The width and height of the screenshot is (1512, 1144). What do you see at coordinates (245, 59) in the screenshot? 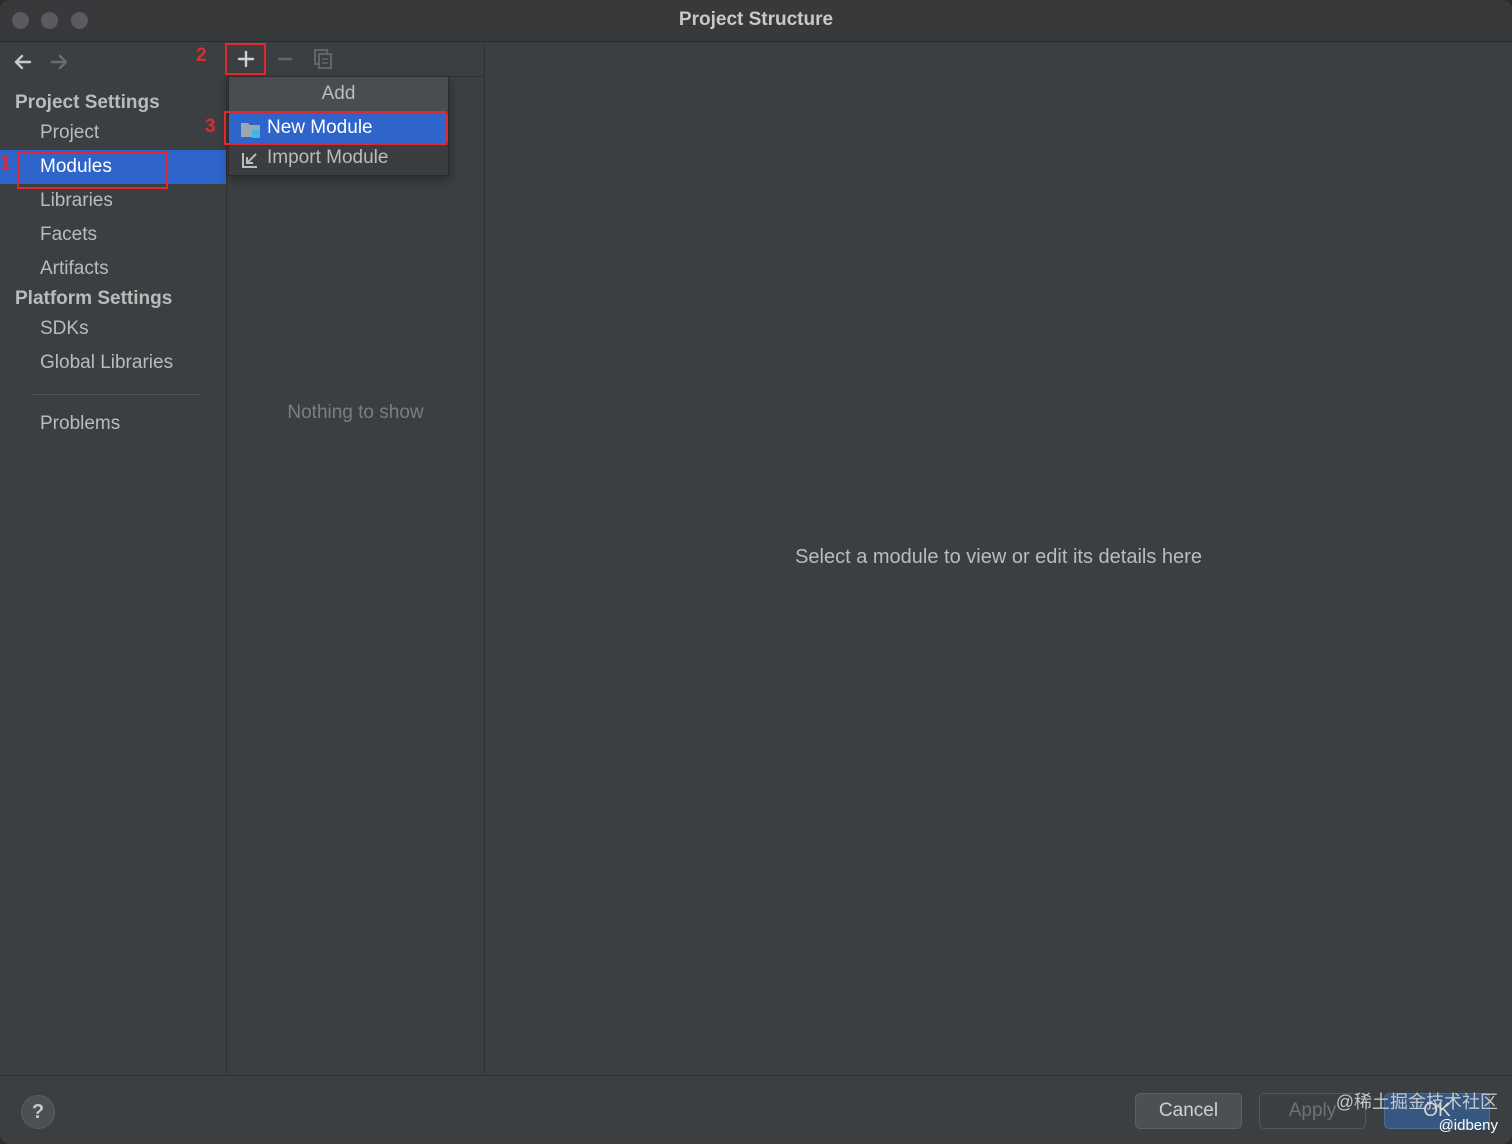
I see `annotation-box-add` at bounding box center [245, 59].